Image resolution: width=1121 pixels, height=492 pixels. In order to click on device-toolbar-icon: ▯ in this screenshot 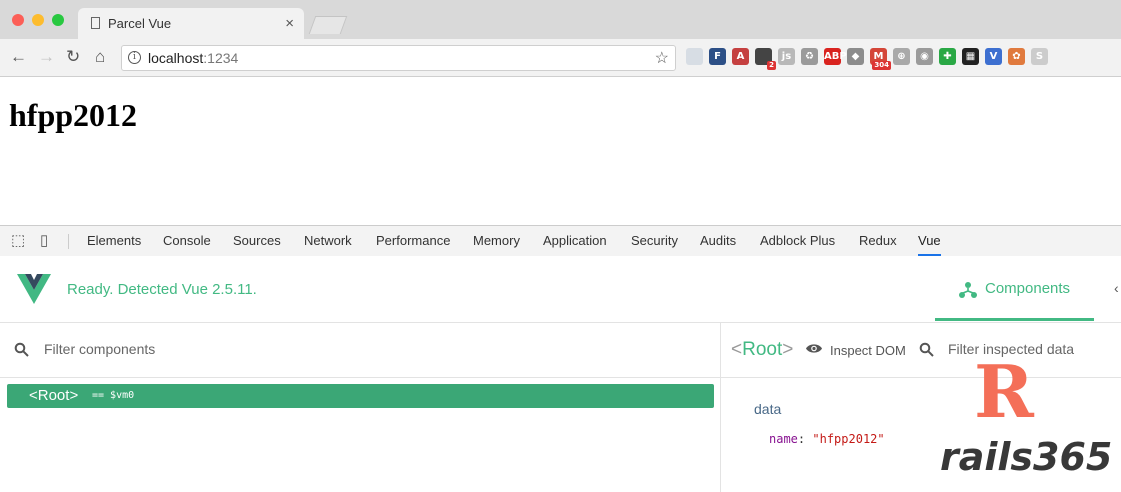, I will do `click(44, 241)`.